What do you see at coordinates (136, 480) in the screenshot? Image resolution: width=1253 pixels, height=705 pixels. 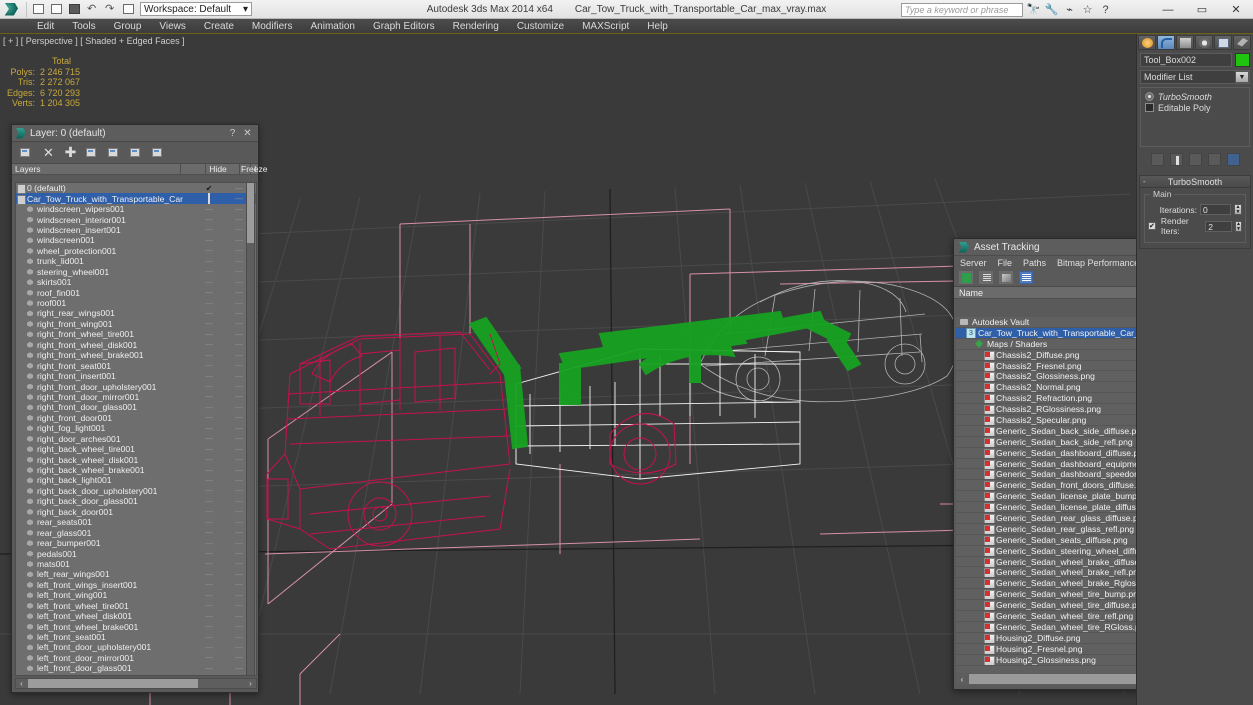 I see `layer-row: right_back_light001— —` at bounding box center [136, 480].